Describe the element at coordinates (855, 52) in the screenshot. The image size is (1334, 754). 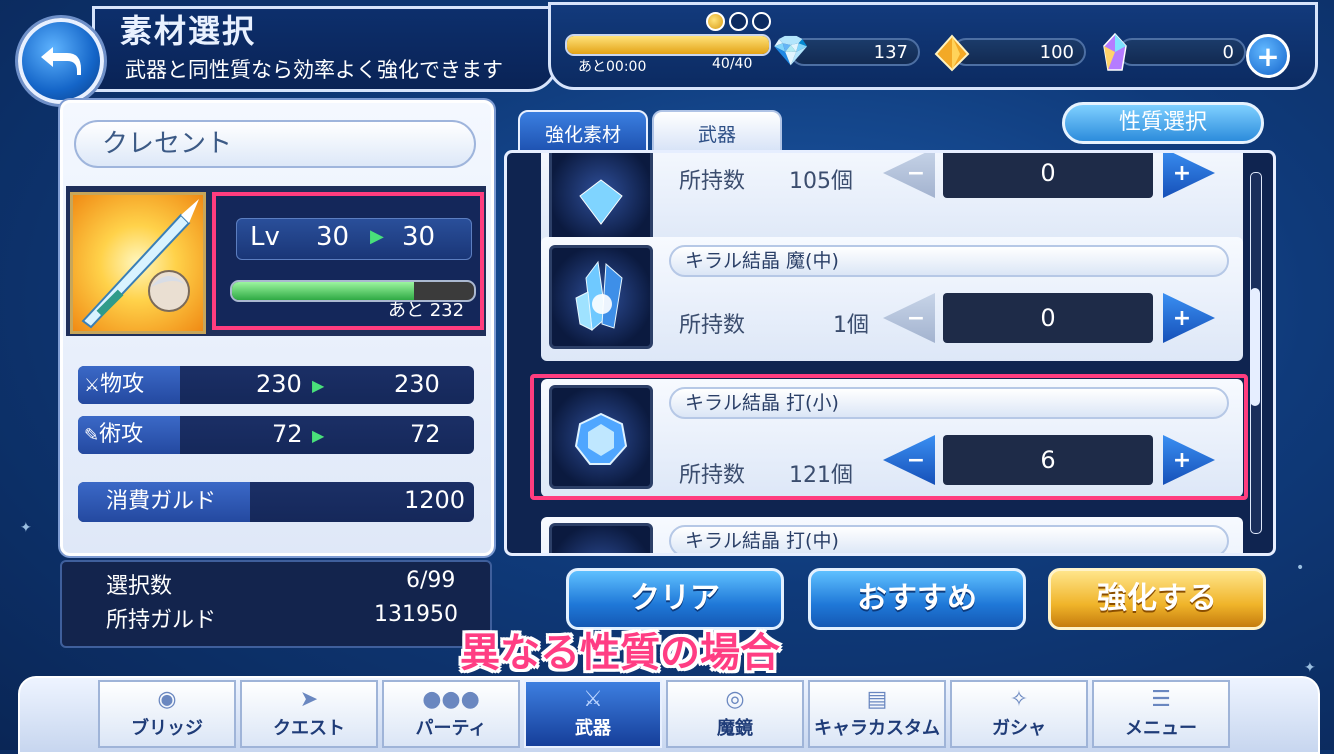
I see `gem-counter: 137` at that location.